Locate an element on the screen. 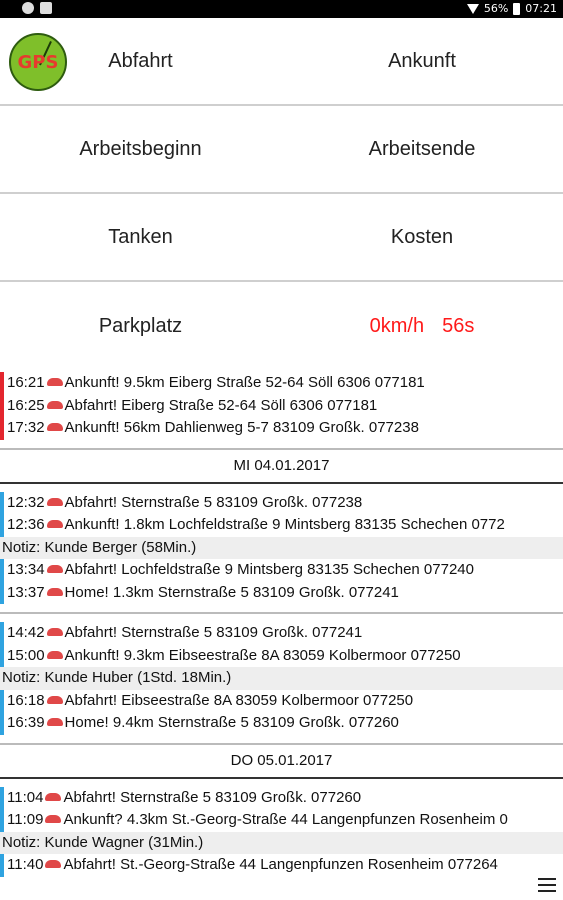 This screenshot has height=900, width=563. log-note: Notiz: Kunde Wagner (31Min.) is located at coordinates (281, 842).